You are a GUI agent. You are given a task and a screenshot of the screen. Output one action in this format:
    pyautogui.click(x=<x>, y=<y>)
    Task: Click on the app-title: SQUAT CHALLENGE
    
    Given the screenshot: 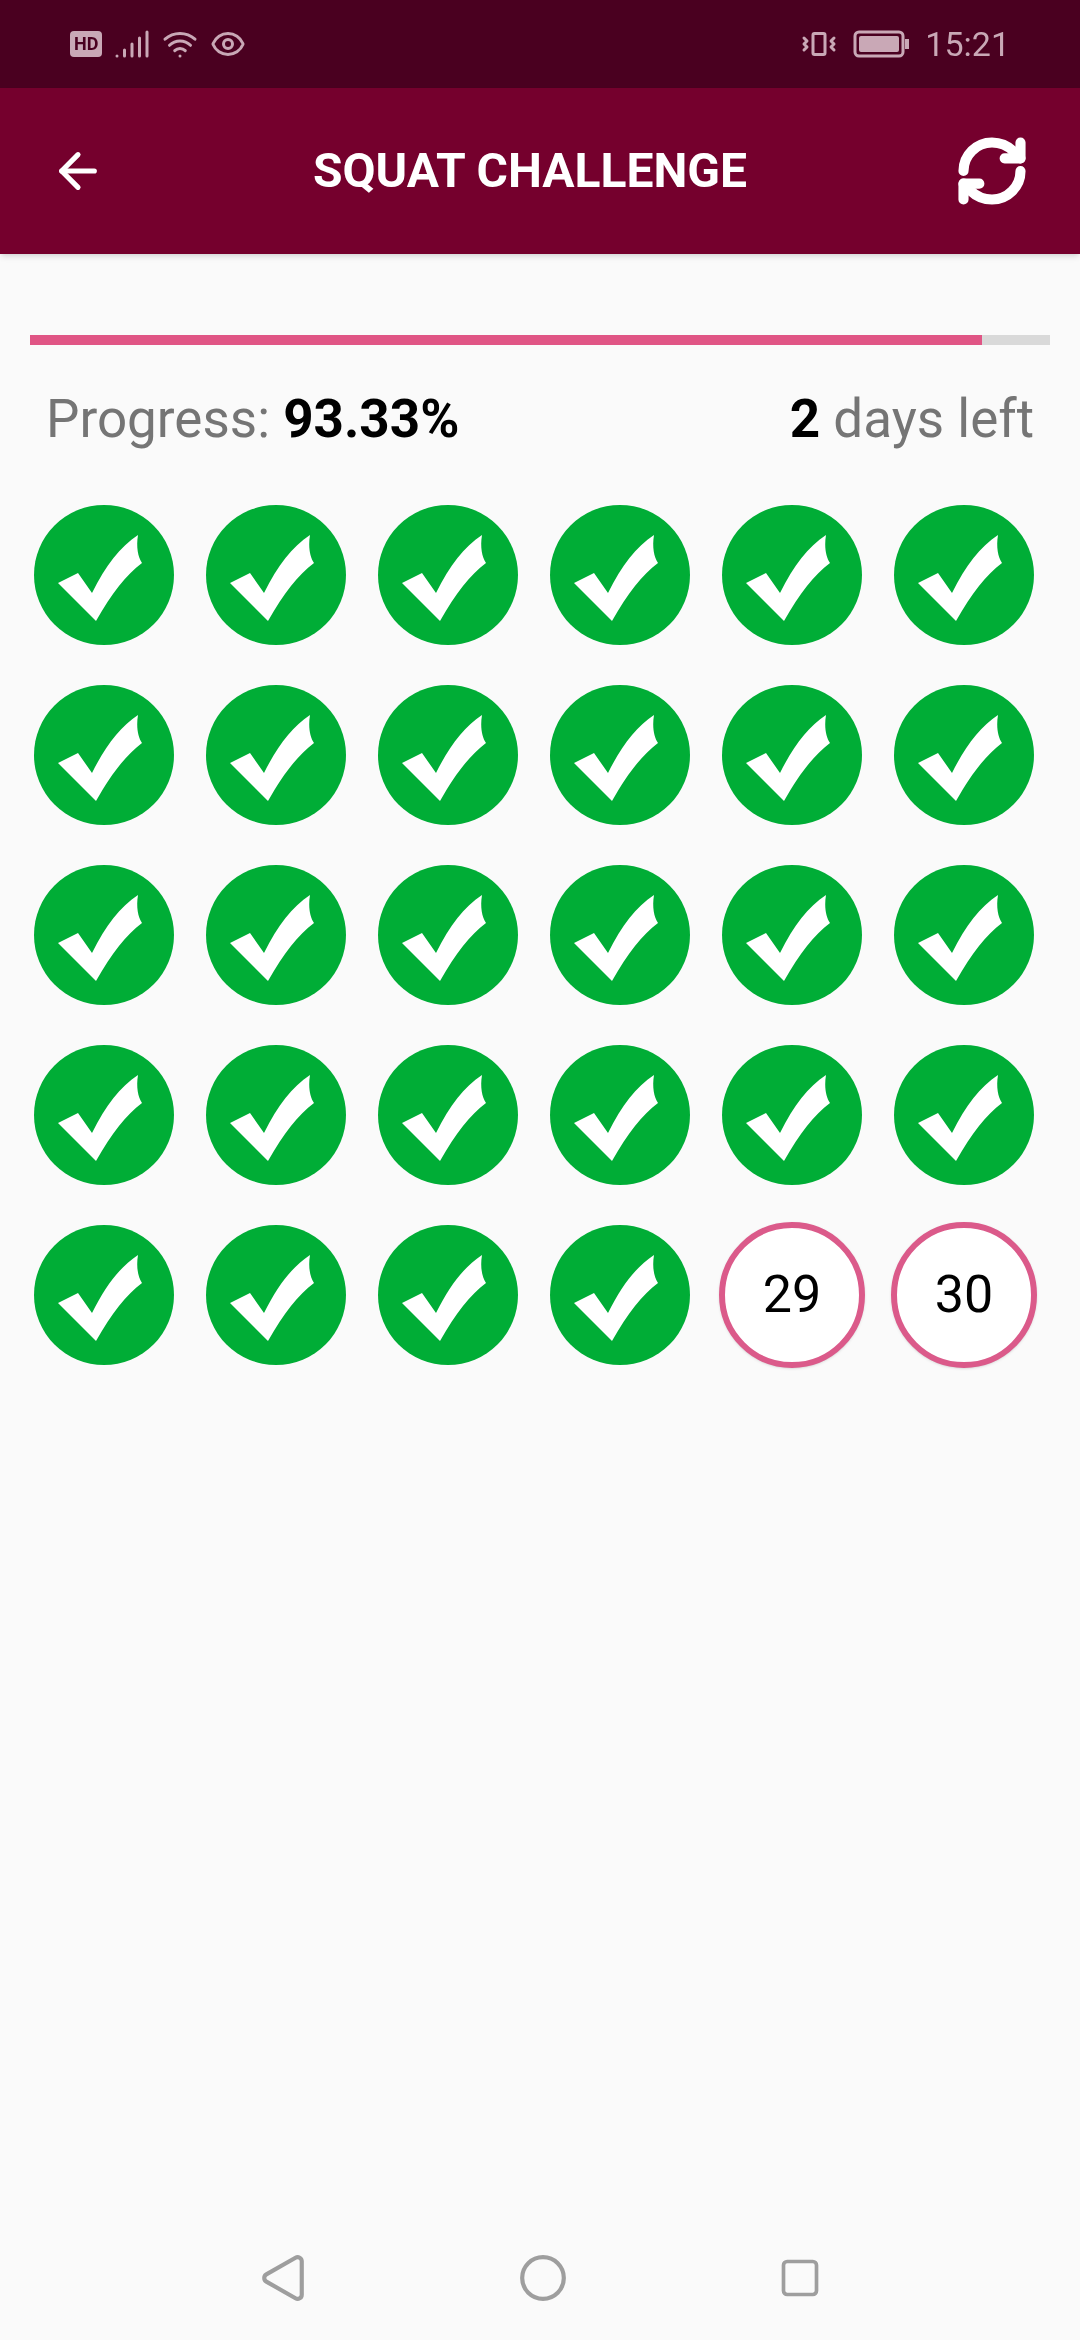 What is the action you would take?
    pyautogui.click(x=530, y=171)
    